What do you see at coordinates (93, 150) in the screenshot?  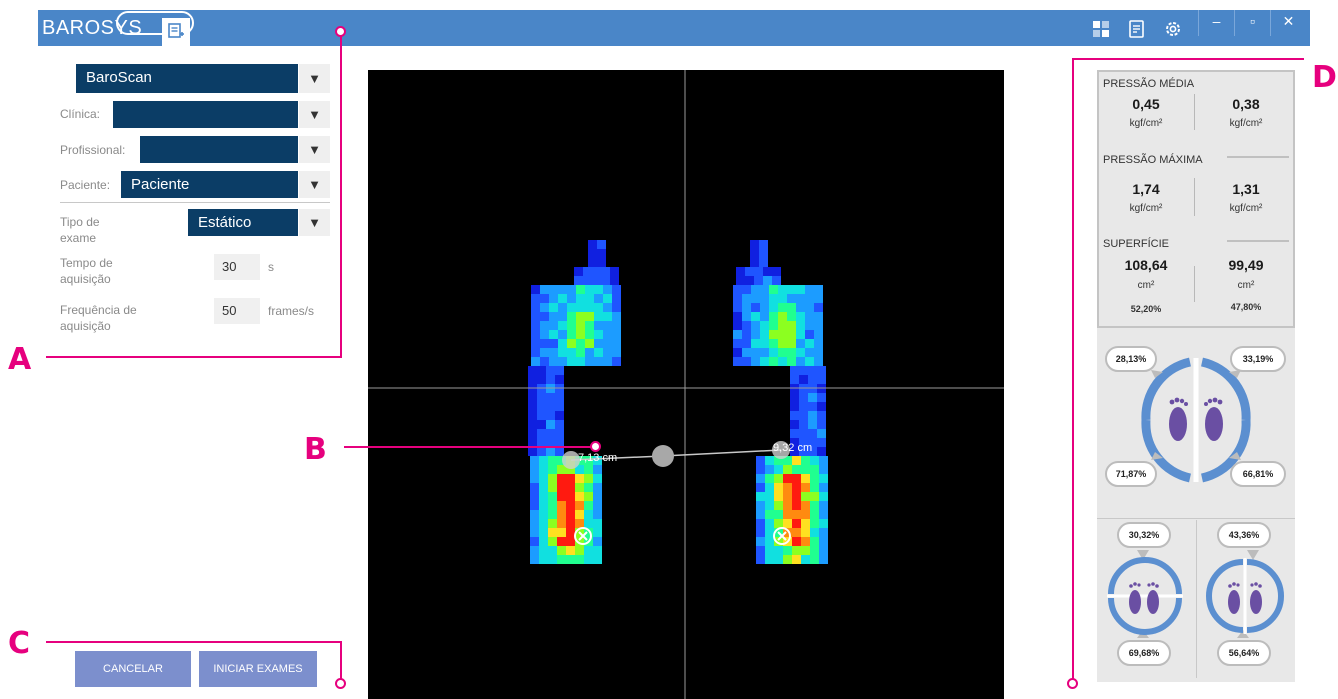 I see `professional-label: Profissional:` at bounding box center [93, 150].